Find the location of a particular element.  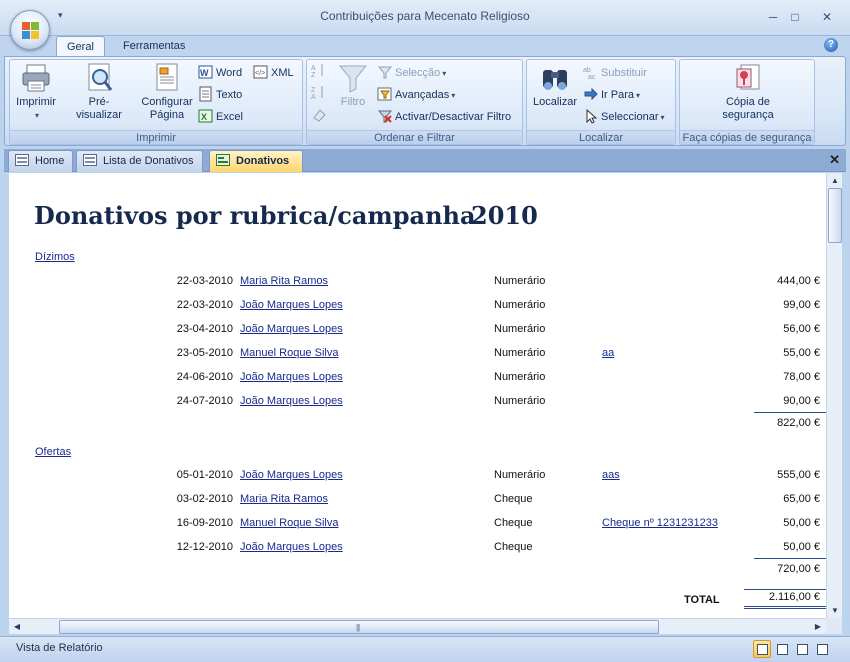

tab-ferramentas: Ferramentas is located at coordinates (154, 46).